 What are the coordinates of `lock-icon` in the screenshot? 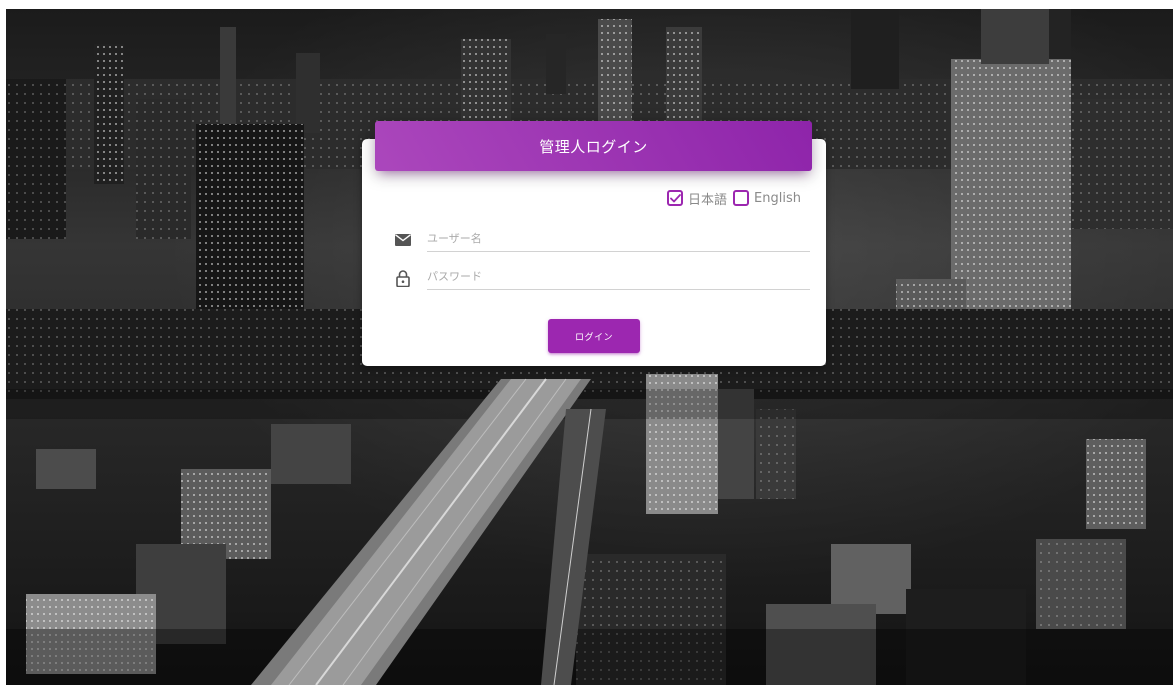 It's located at (403, 278).